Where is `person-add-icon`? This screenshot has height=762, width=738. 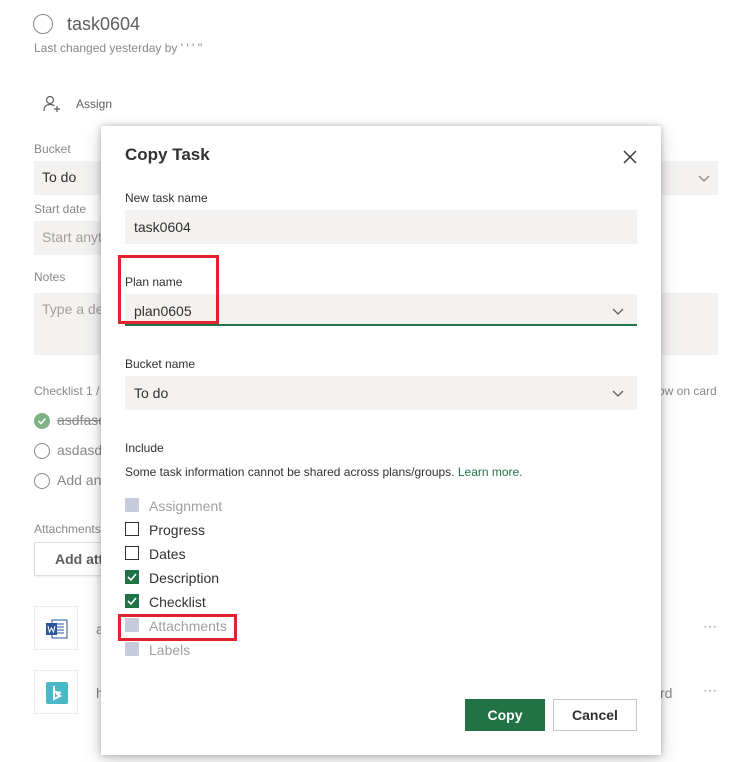
person-add-icon is located at coordinates (52, 104).